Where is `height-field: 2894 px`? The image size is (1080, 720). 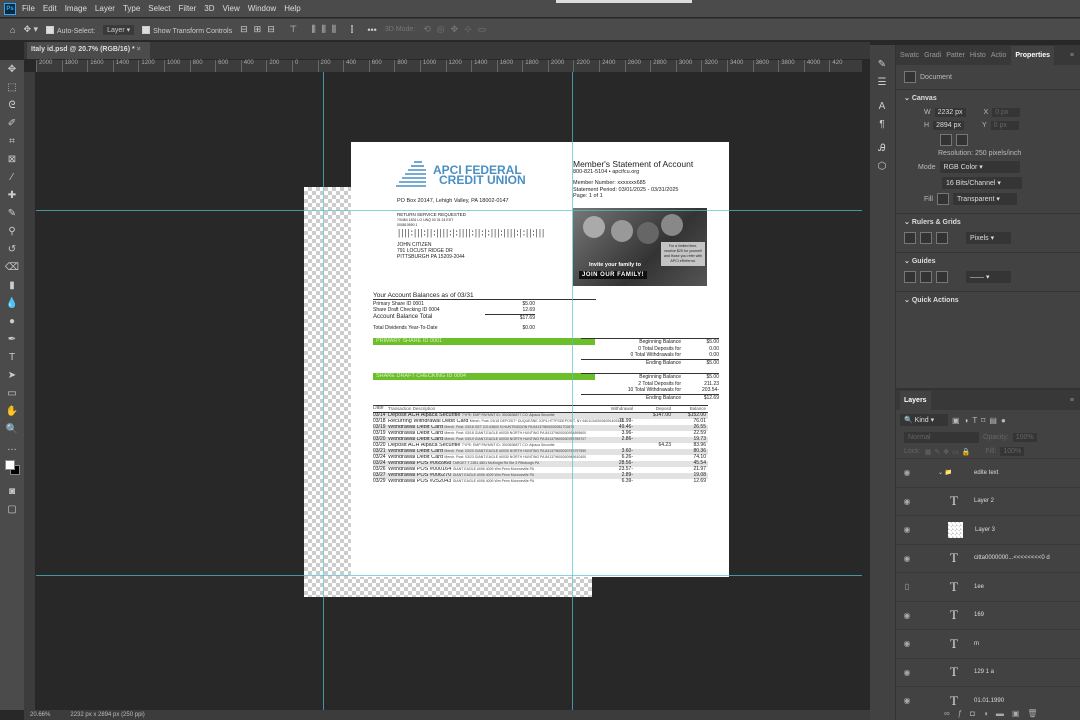 height-field: 2894 px is located at coordinates (948, 125).